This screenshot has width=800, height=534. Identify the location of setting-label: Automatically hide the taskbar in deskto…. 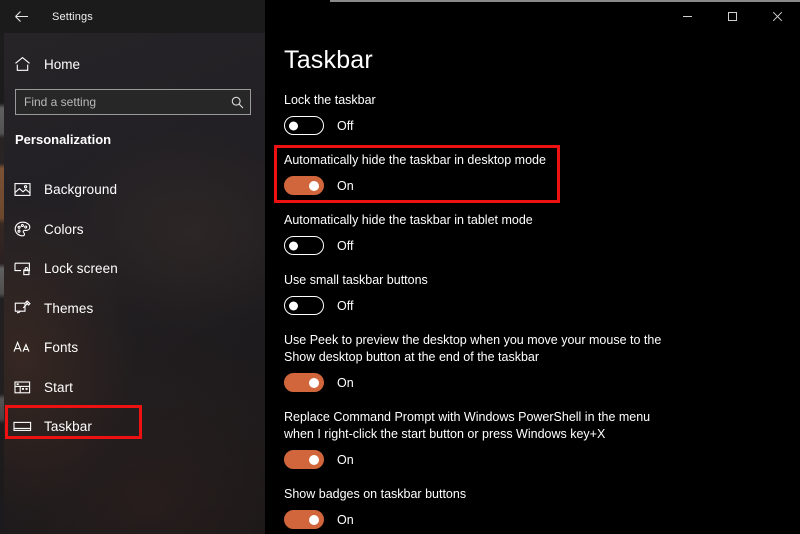
(415, 160).